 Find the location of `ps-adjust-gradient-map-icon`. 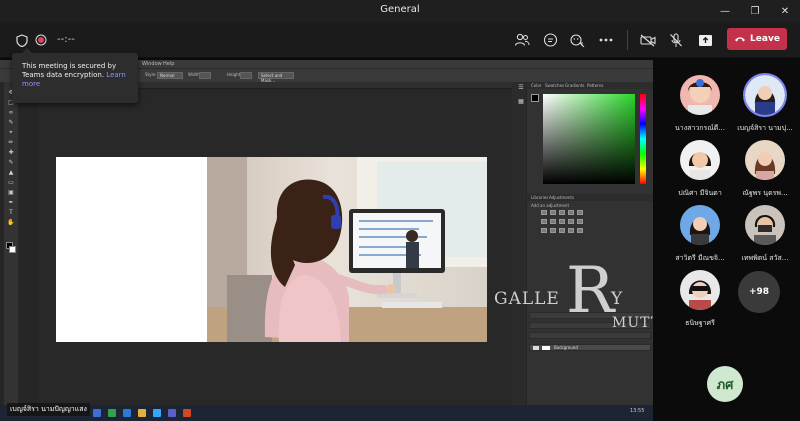

ps-adjust-gradient-map-icon is located at coordinates (571, 230).